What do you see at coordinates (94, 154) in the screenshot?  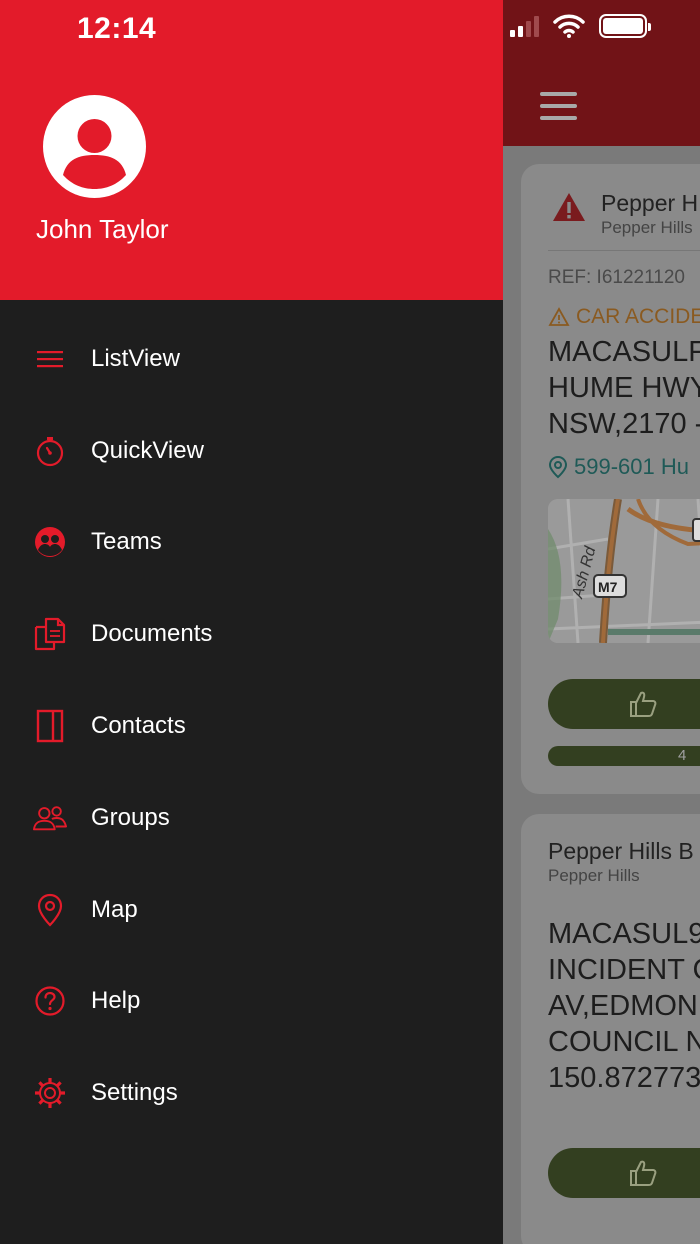 I see `user-avatar-icon` at bounding box center [94, 154].